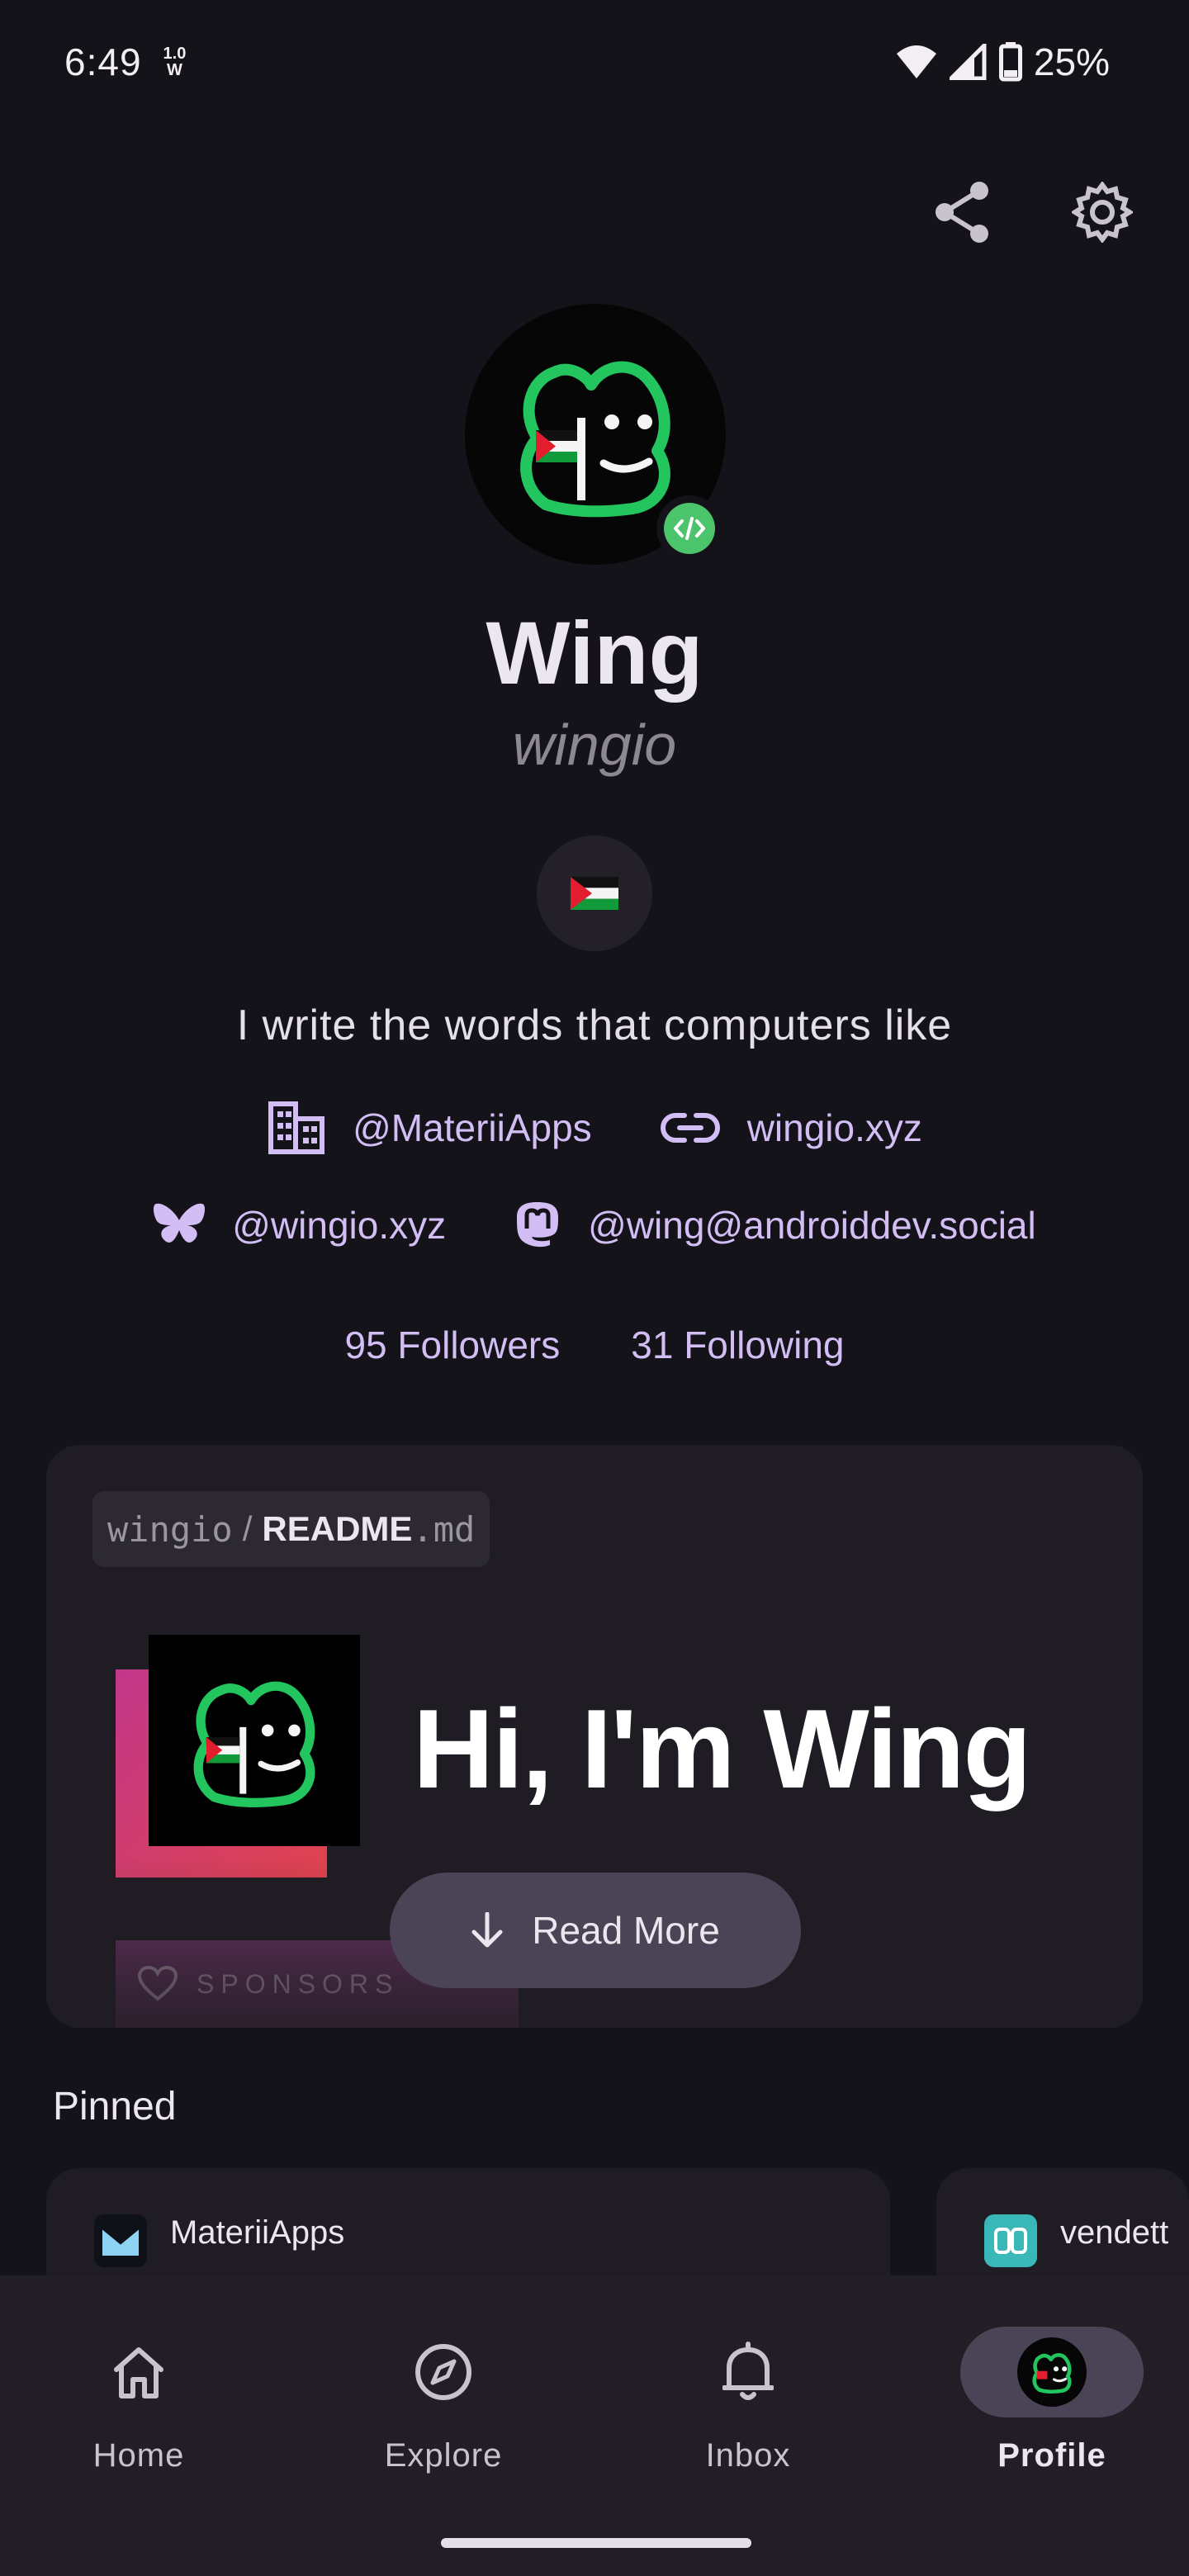 This screenshot has width=1189, height=2576. Describe the element at coordinates (595, 434) in the screenshot. I see `profile-avatar` at that location.